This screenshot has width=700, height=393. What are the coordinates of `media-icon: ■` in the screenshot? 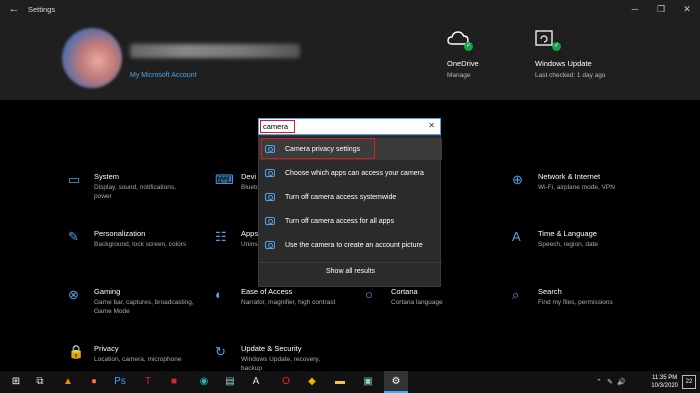 It's located at (174, 382).